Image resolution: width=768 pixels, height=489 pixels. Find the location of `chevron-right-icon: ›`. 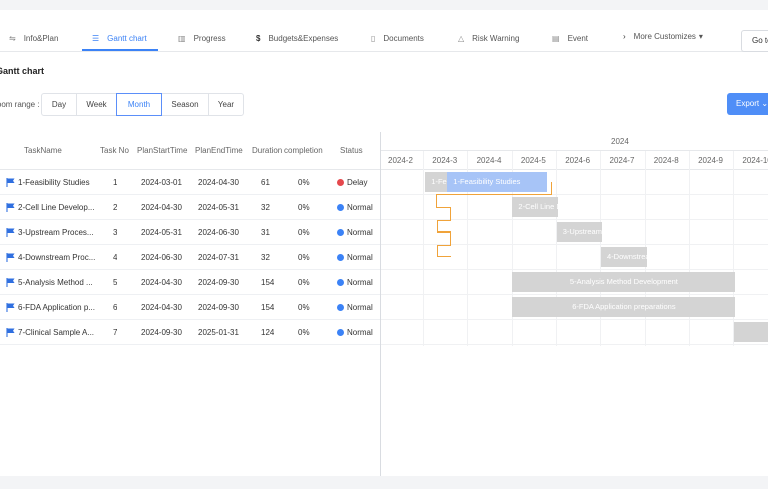

chevron-right-icon: › is located at coordinates (624, 36).